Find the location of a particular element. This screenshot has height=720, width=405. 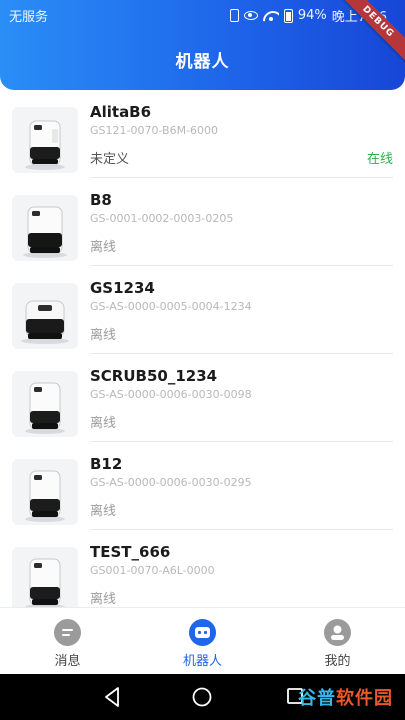

robot-row: B12 GS-AS-0000-0006-0030-0295 离线 is located at coordinates (202, 486).